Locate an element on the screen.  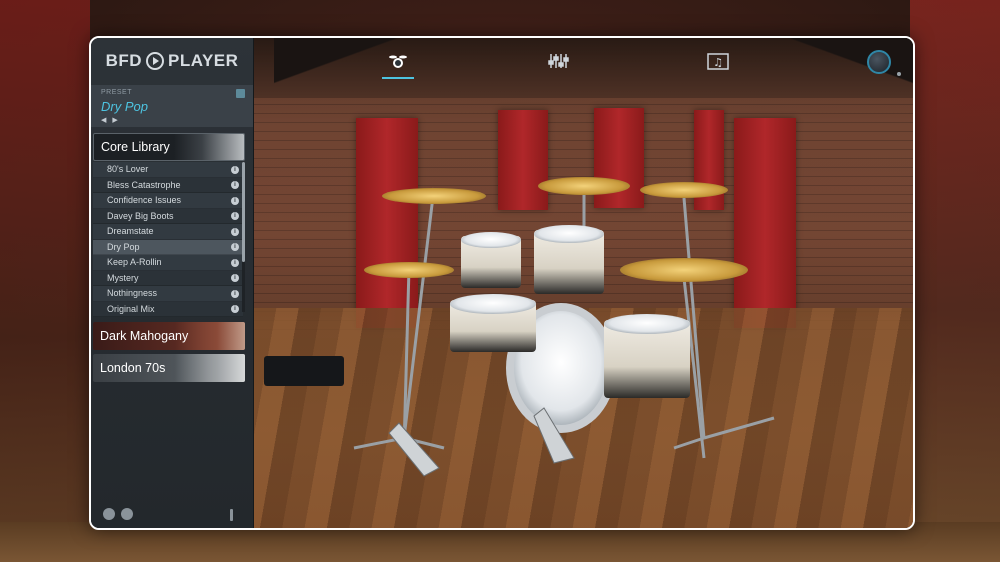
mixer-icon is located at coordinates (558, 62).